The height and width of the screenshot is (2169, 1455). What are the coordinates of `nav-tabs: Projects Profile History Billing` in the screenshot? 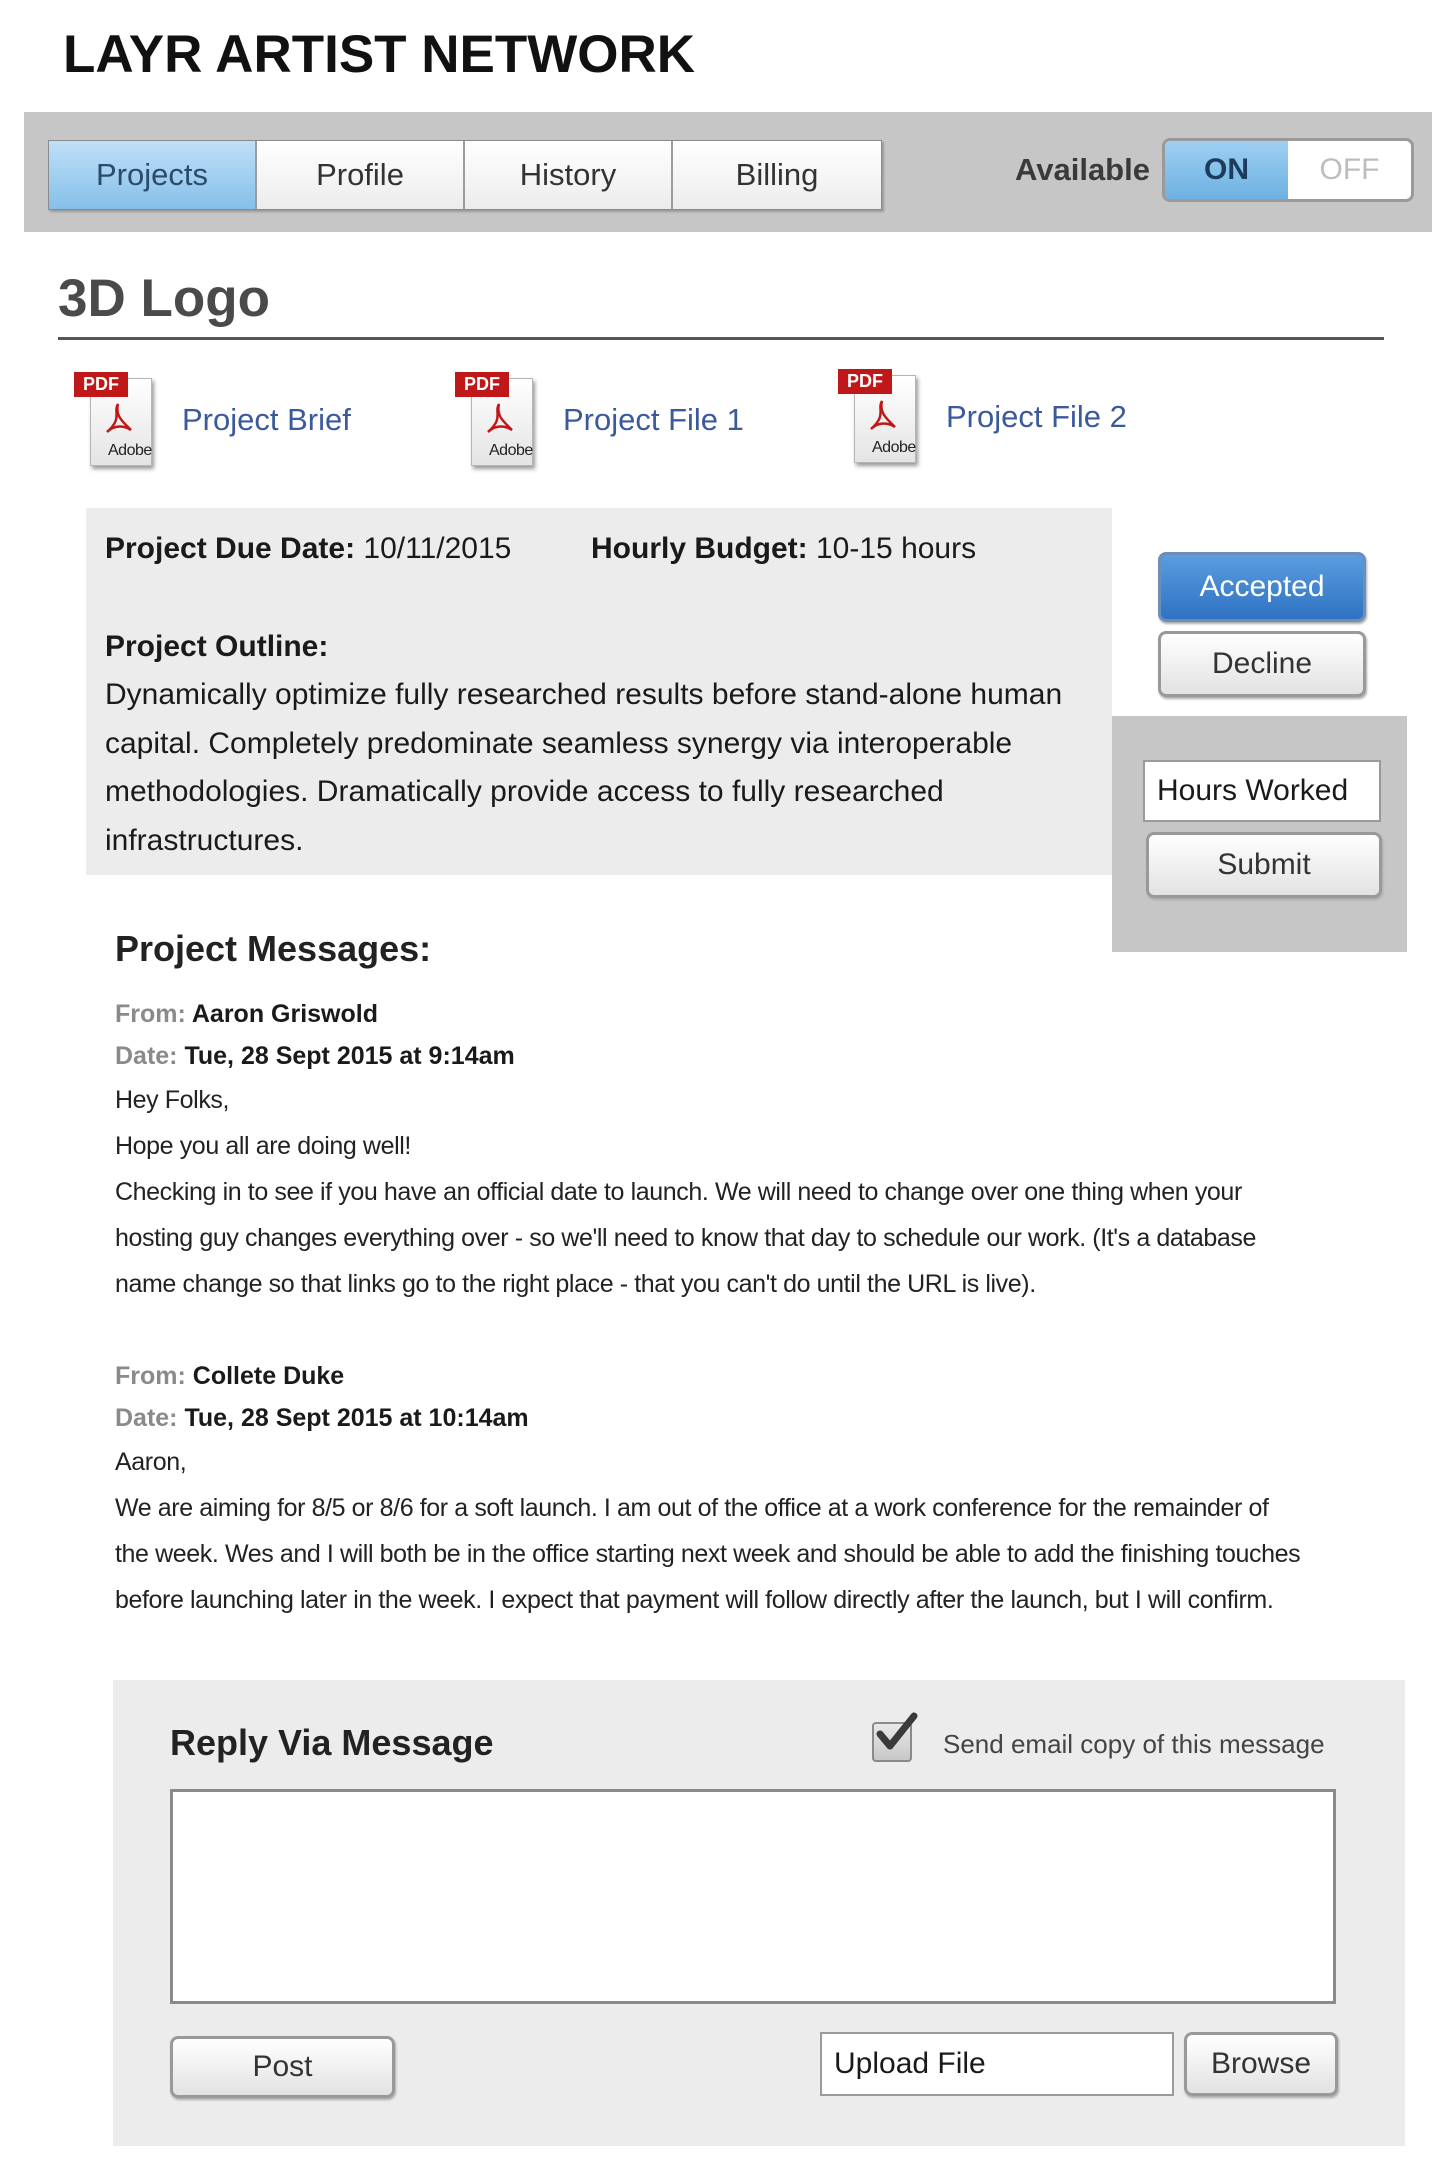 It's located at (465, 175).